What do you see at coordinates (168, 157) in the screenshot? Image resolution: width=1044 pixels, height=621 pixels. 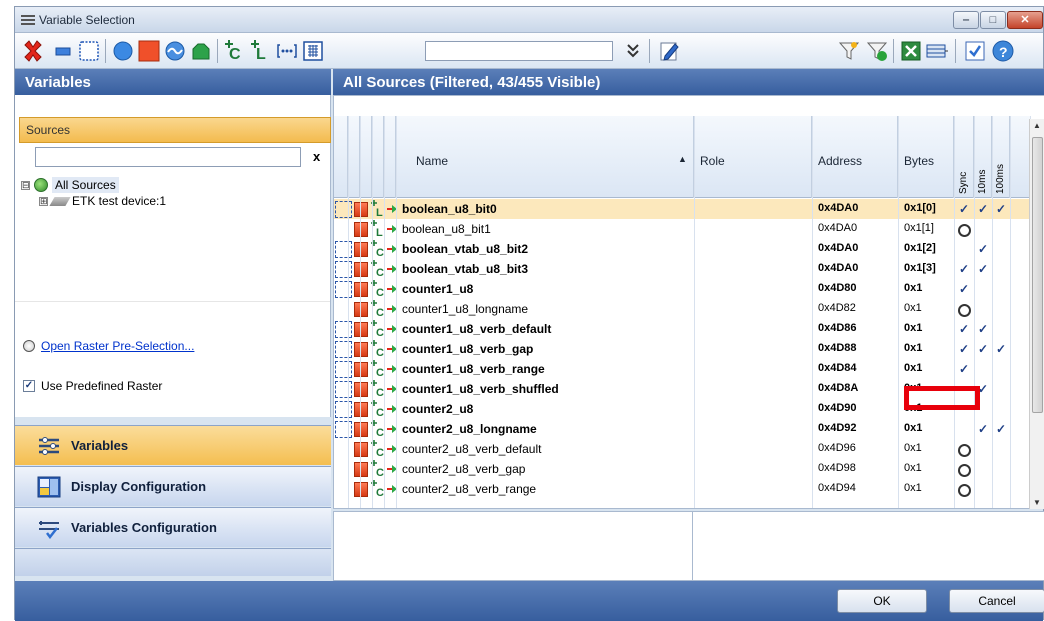 I see `sources-search-input` at bounding box center [168, 157].